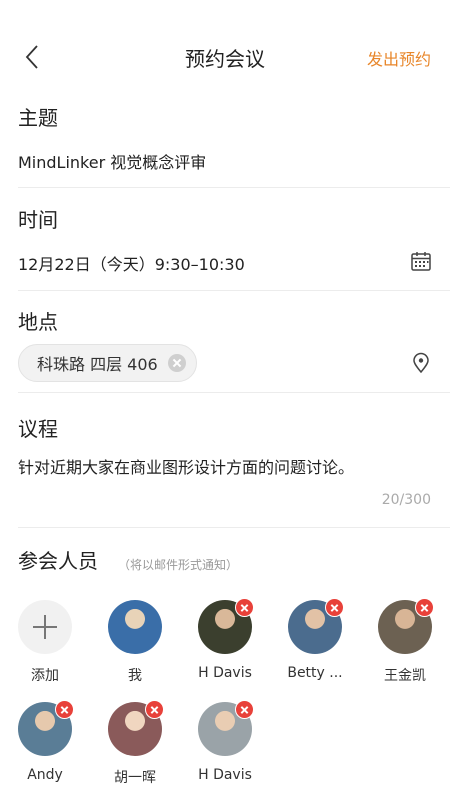 This screenshot has width=450, height=800. Describe the element at coordinates (225, 56) in the screenshot. I see `nav-bar: 预约会议 发出预约` at that location.